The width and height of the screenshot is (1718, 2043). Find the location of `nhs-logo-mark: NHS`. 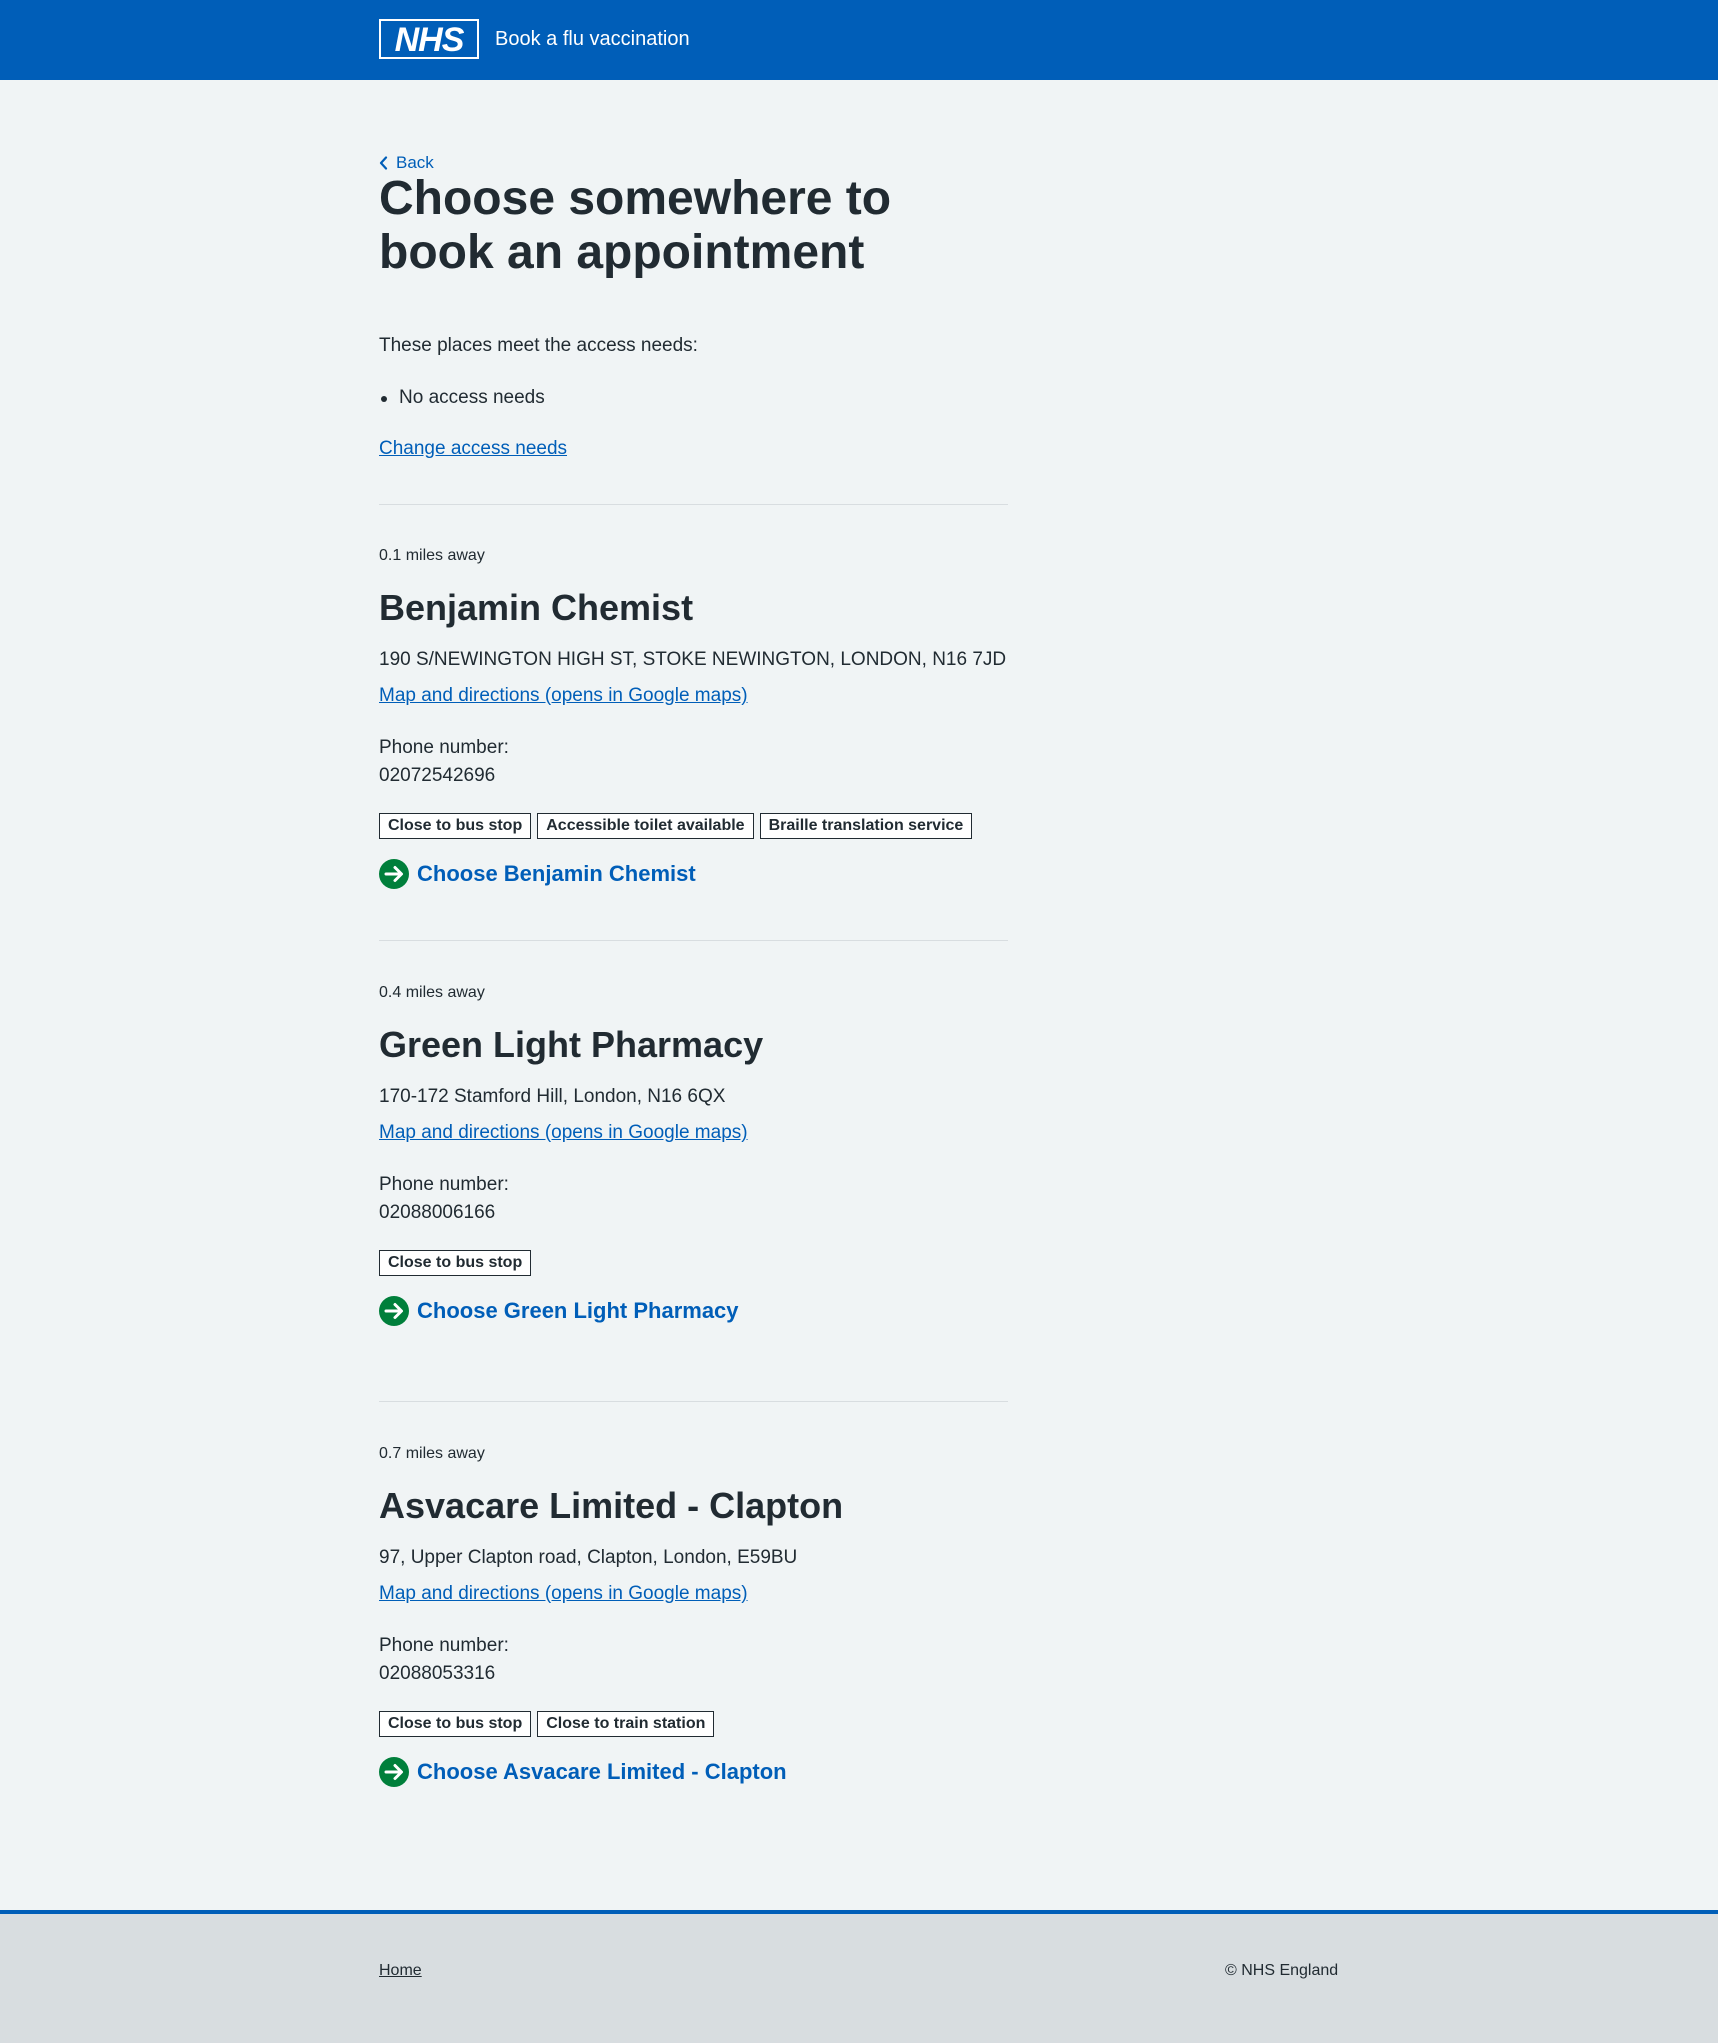

nhs-logo-mark: NHS is located at coordinates (429, 39).